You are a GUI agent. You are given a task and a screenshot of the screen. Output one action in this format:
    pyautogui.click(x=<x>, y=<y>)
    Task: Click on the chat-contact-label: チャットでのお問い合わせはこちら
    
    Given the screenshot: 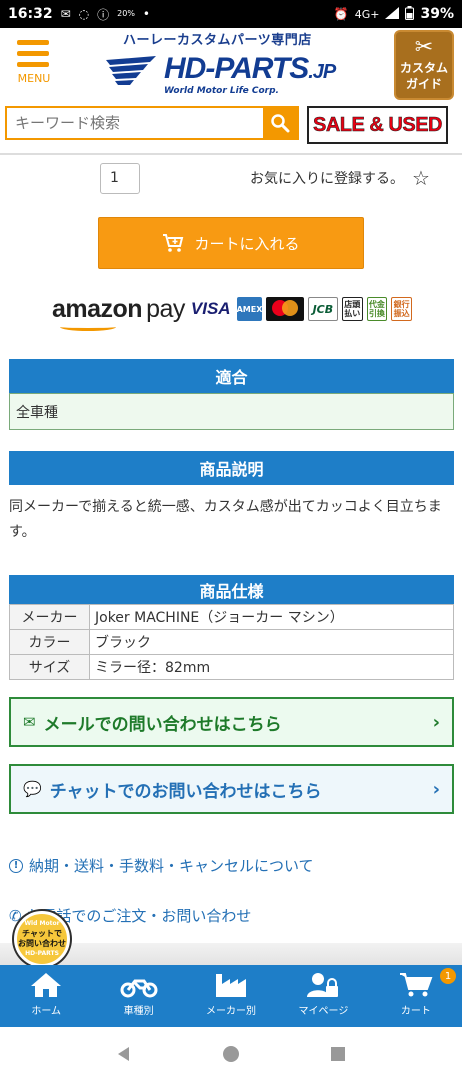 What is the action you would take?
    pyautogui.click(x=185, y=791)
    